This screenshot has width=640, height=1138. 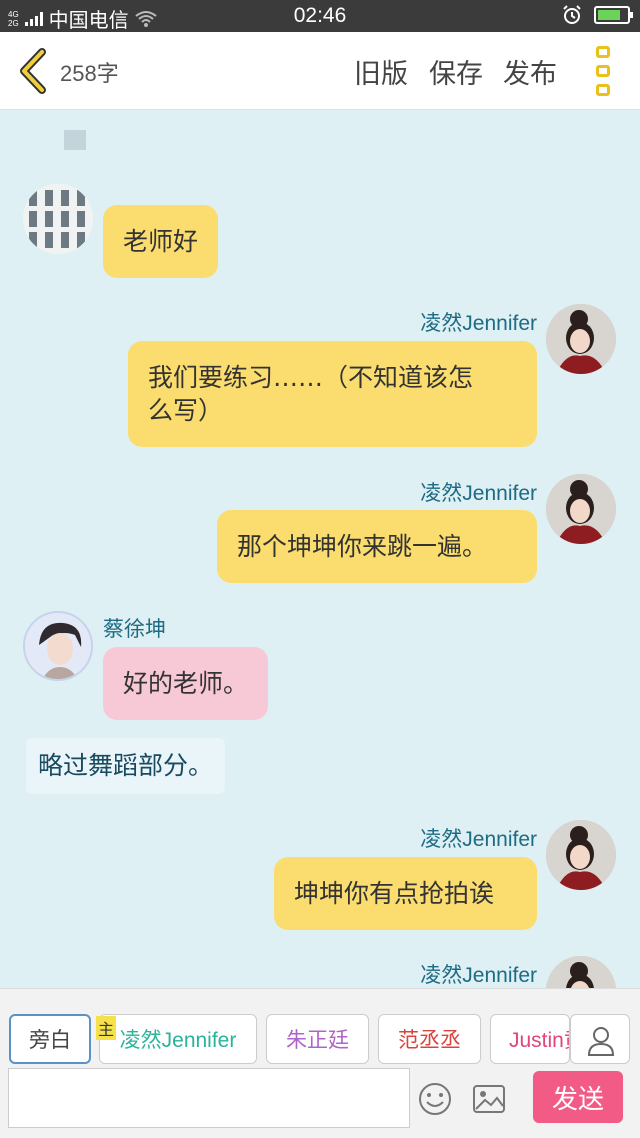 I want to click on image-icon, so click(x=489, y=1099).